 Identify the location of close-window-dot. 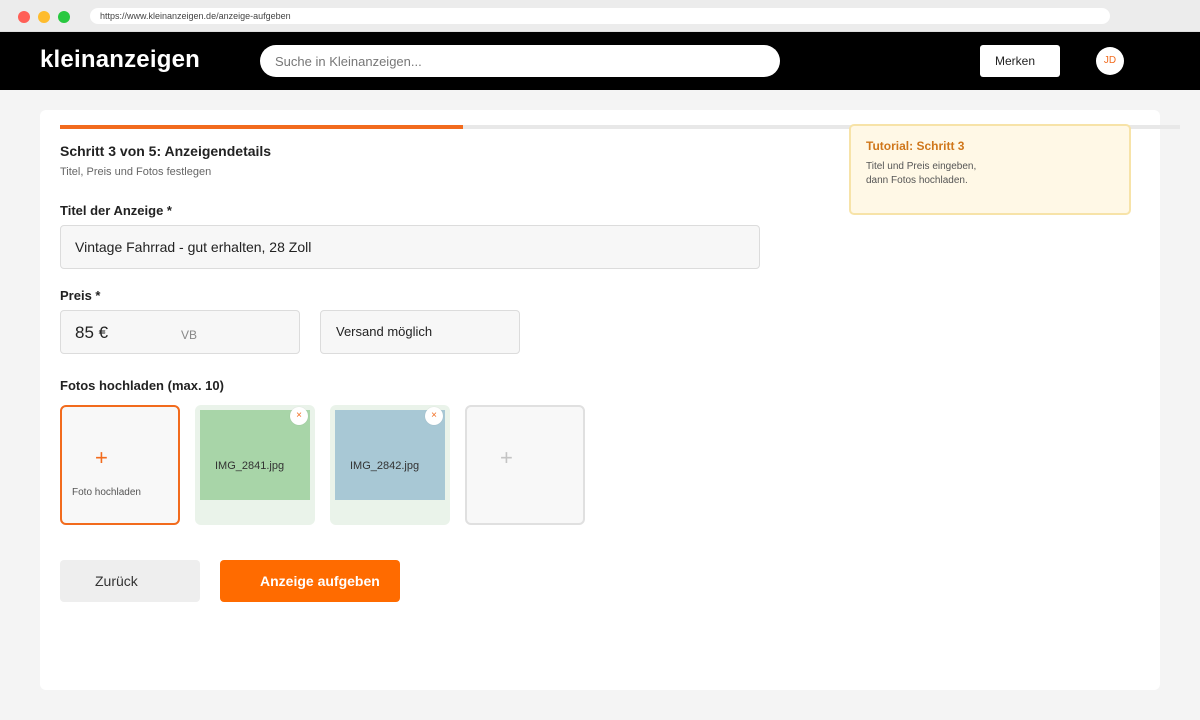
(24, 17).